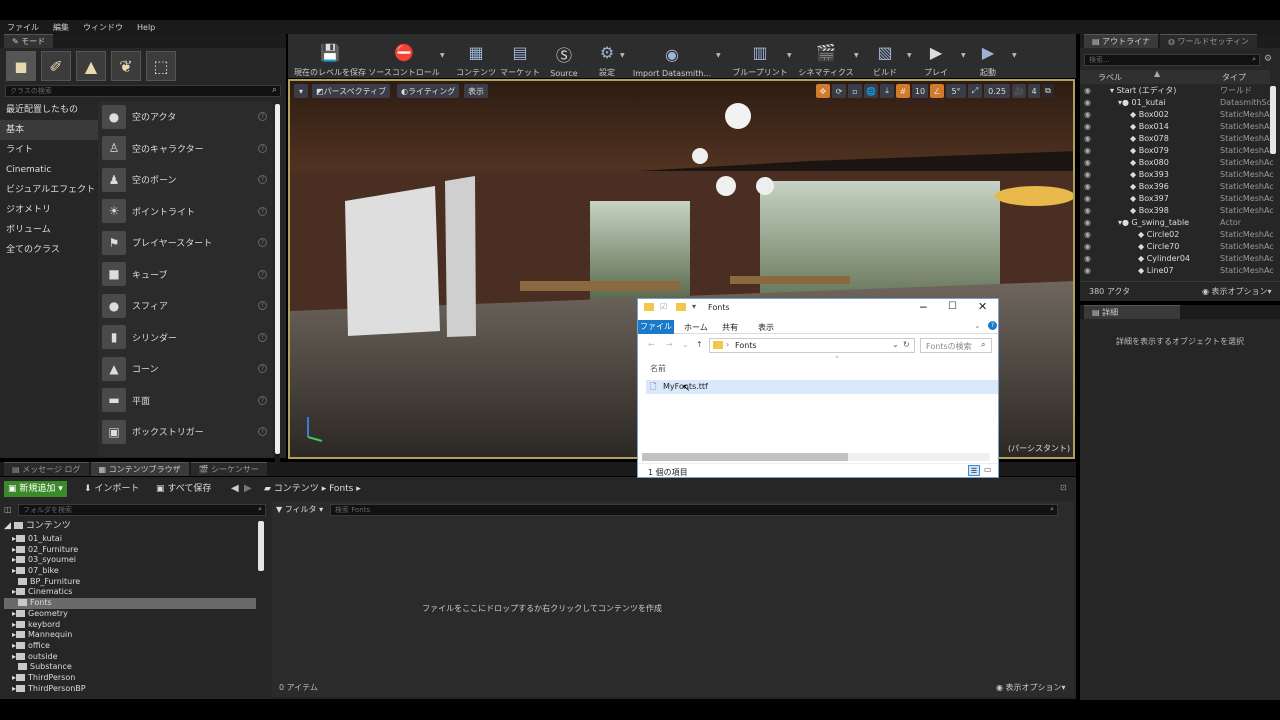 Image resolution: width=1280 pixels, height=720 pixels. I want to click on outliner-row: ◉ ▾● 01_kutai DatasmithSce, so click(1178, 103).